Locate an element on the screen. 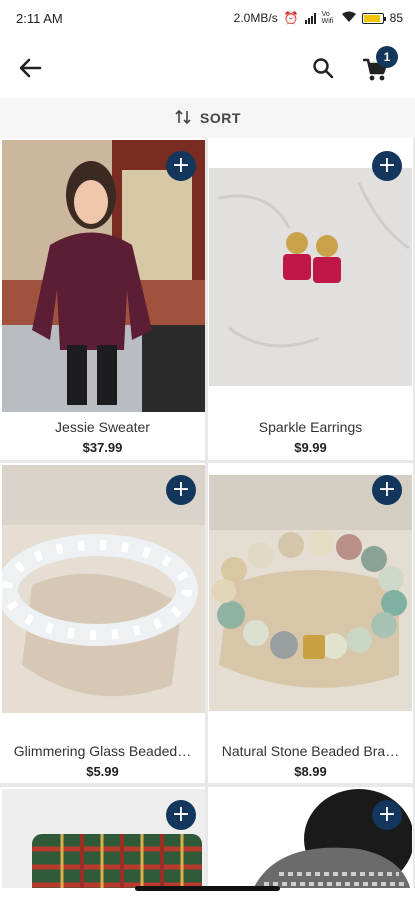  product-name: Sparkle Earrings is located at coordinates (310, 427).